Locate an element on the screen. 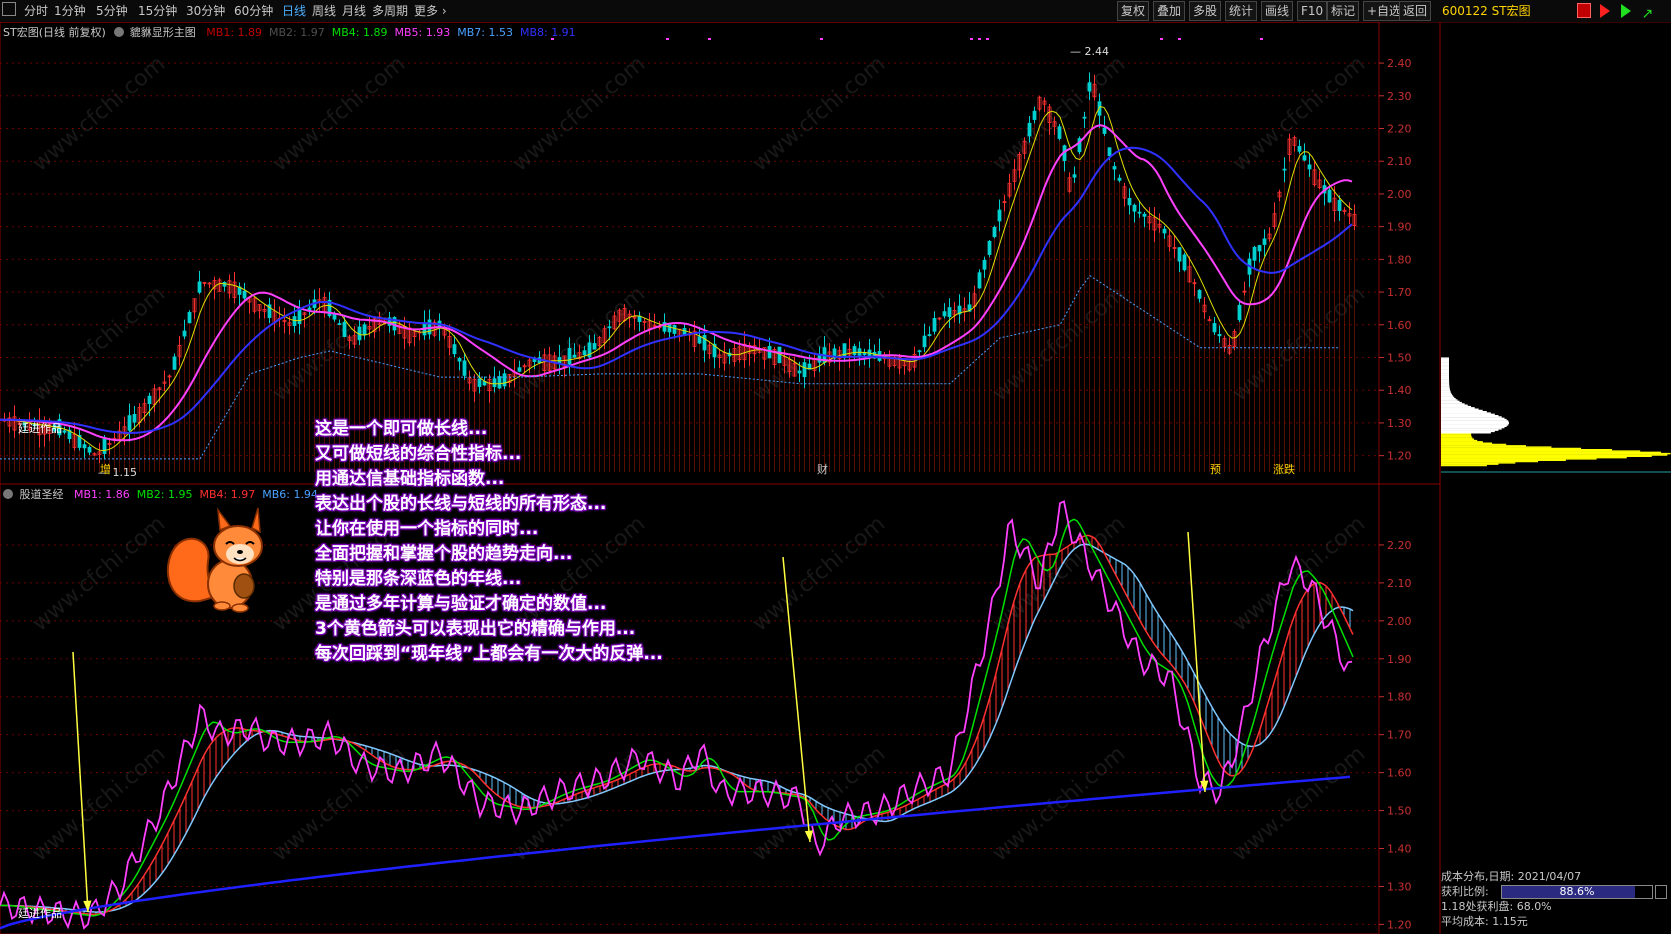 The width and height of the screenshot is (1671, 934). profit-ratio-bar: 88.6% is located at coordinates (1577, 892).